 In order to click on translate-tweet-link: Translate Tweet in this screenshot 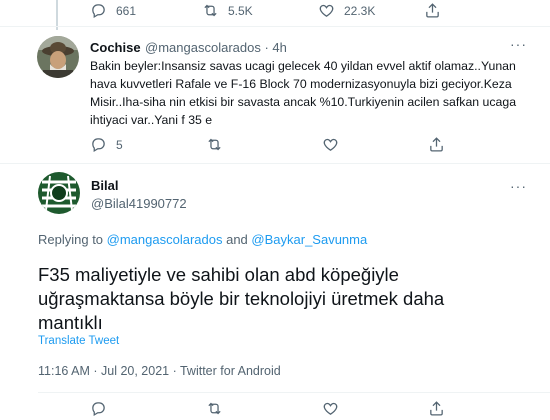, I will do `click(78, 341)`.